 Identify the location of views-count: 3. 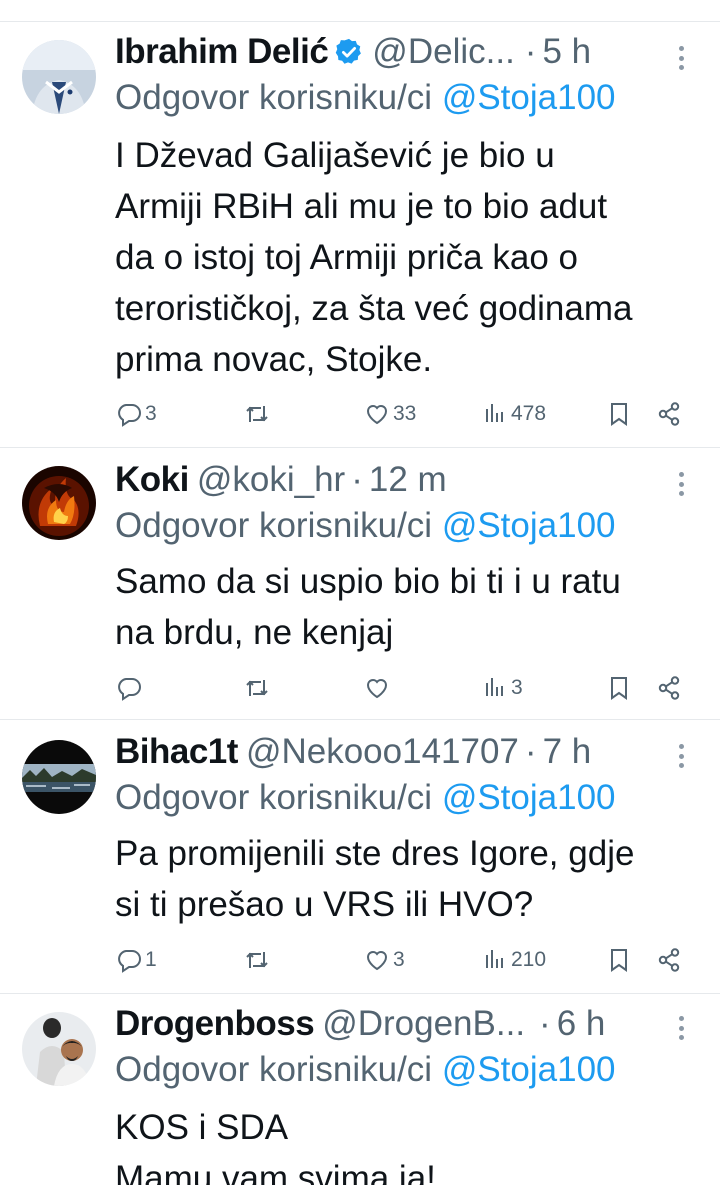
(517, 687).